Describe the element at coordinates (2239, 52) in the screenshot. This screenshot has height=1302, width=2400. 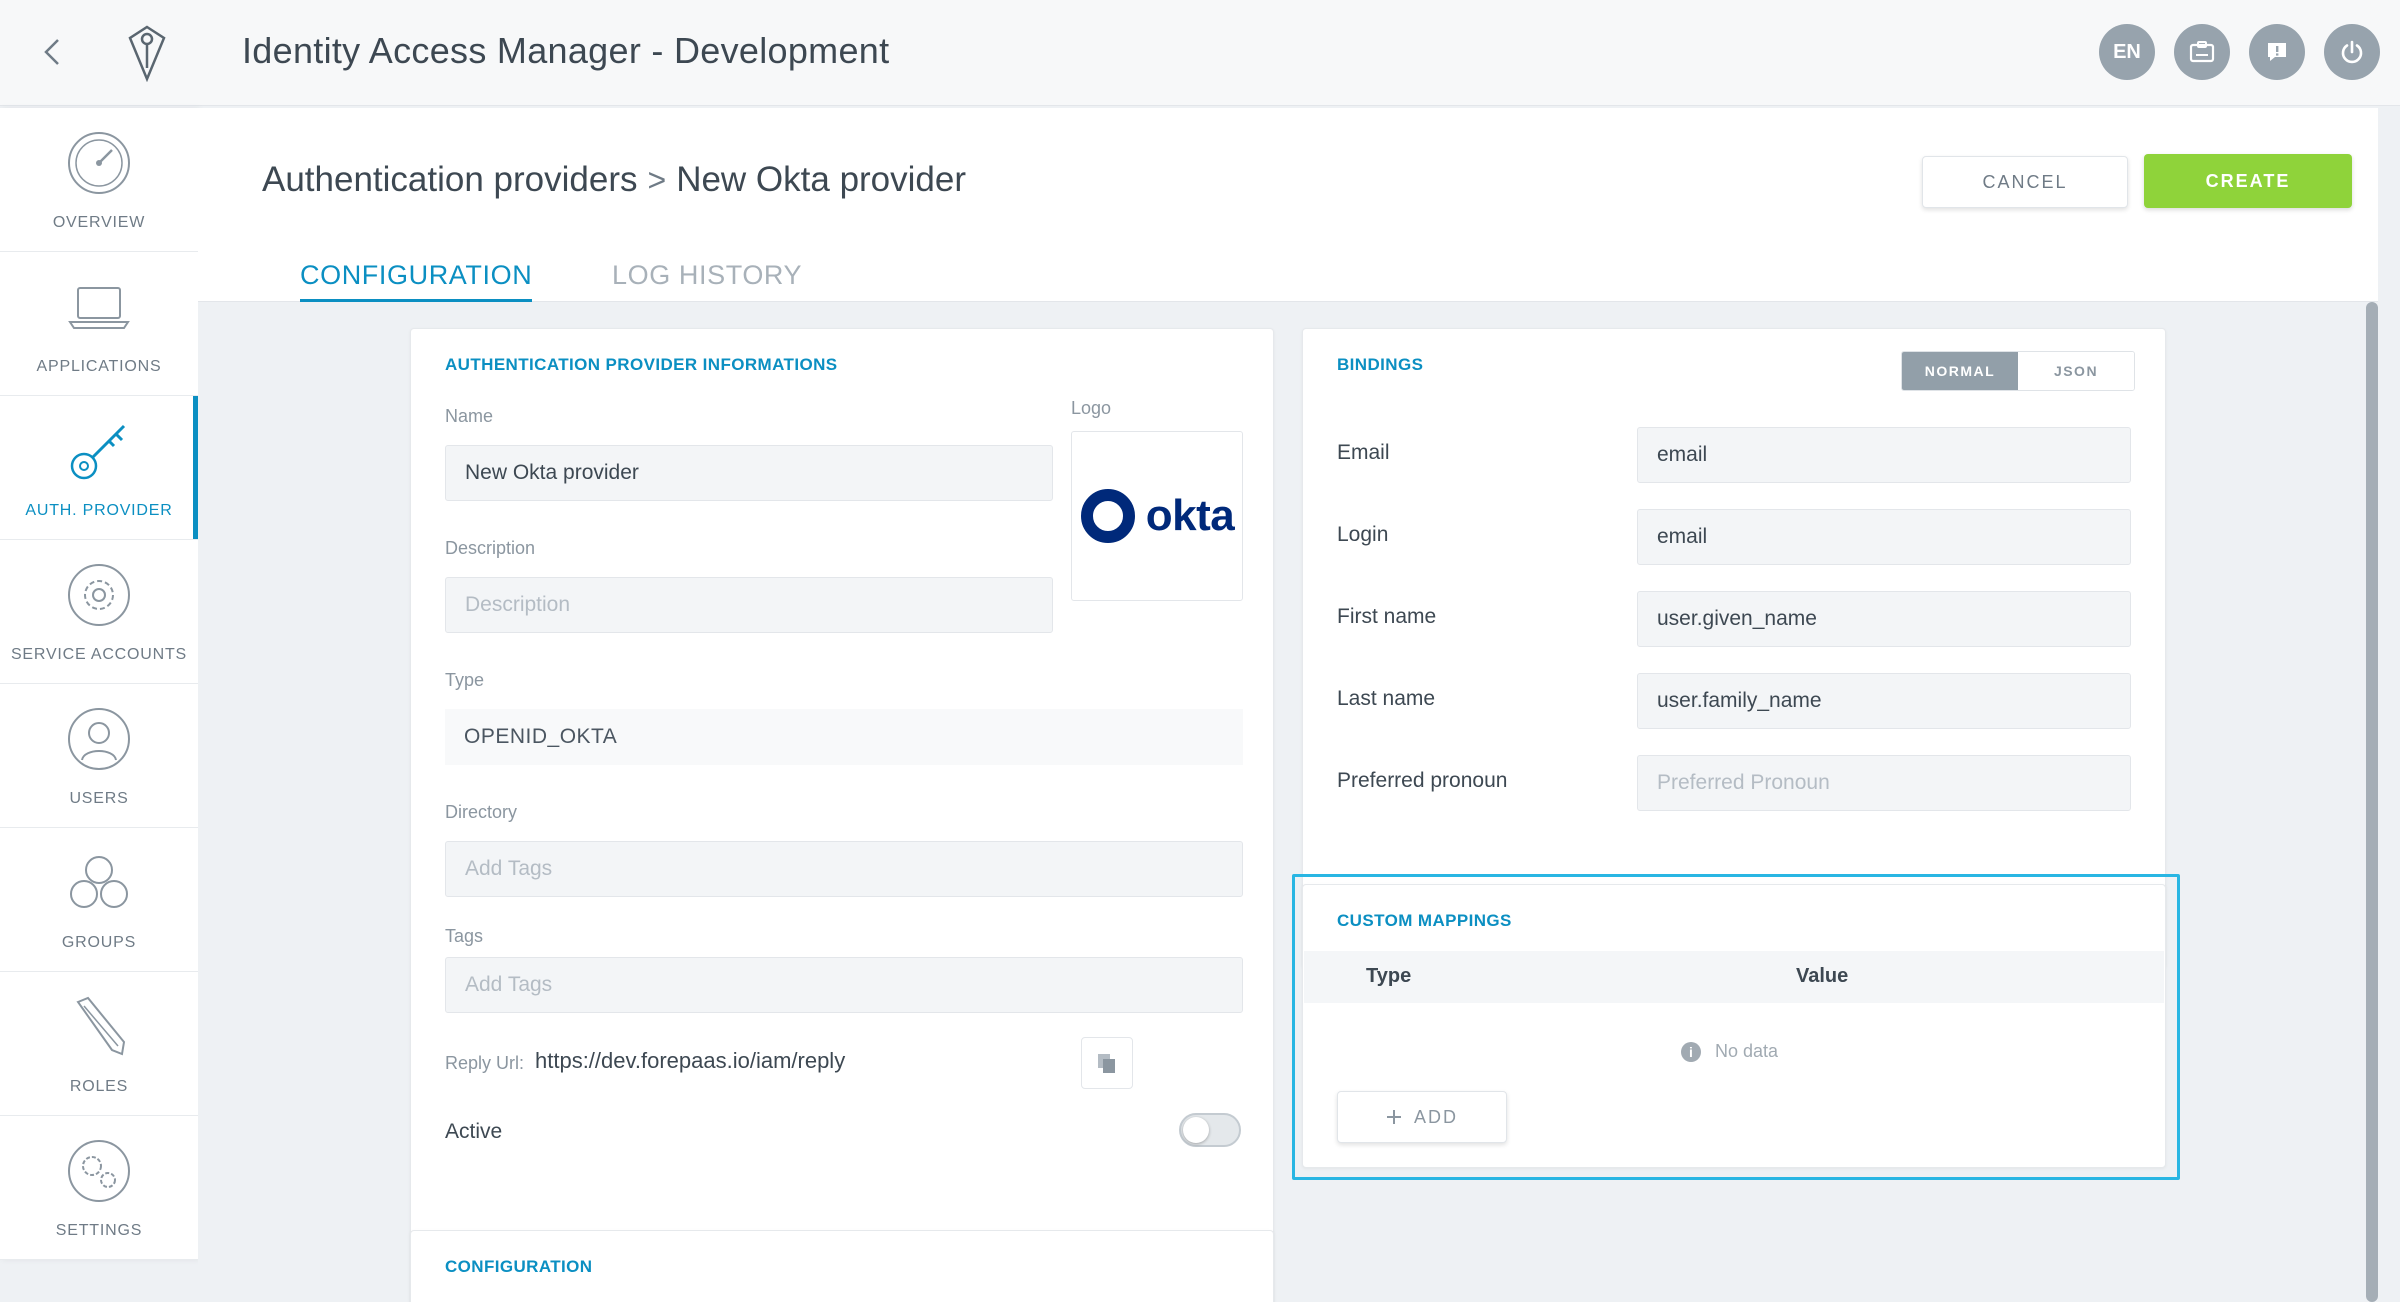
I see `top-actions: EN` at that location.